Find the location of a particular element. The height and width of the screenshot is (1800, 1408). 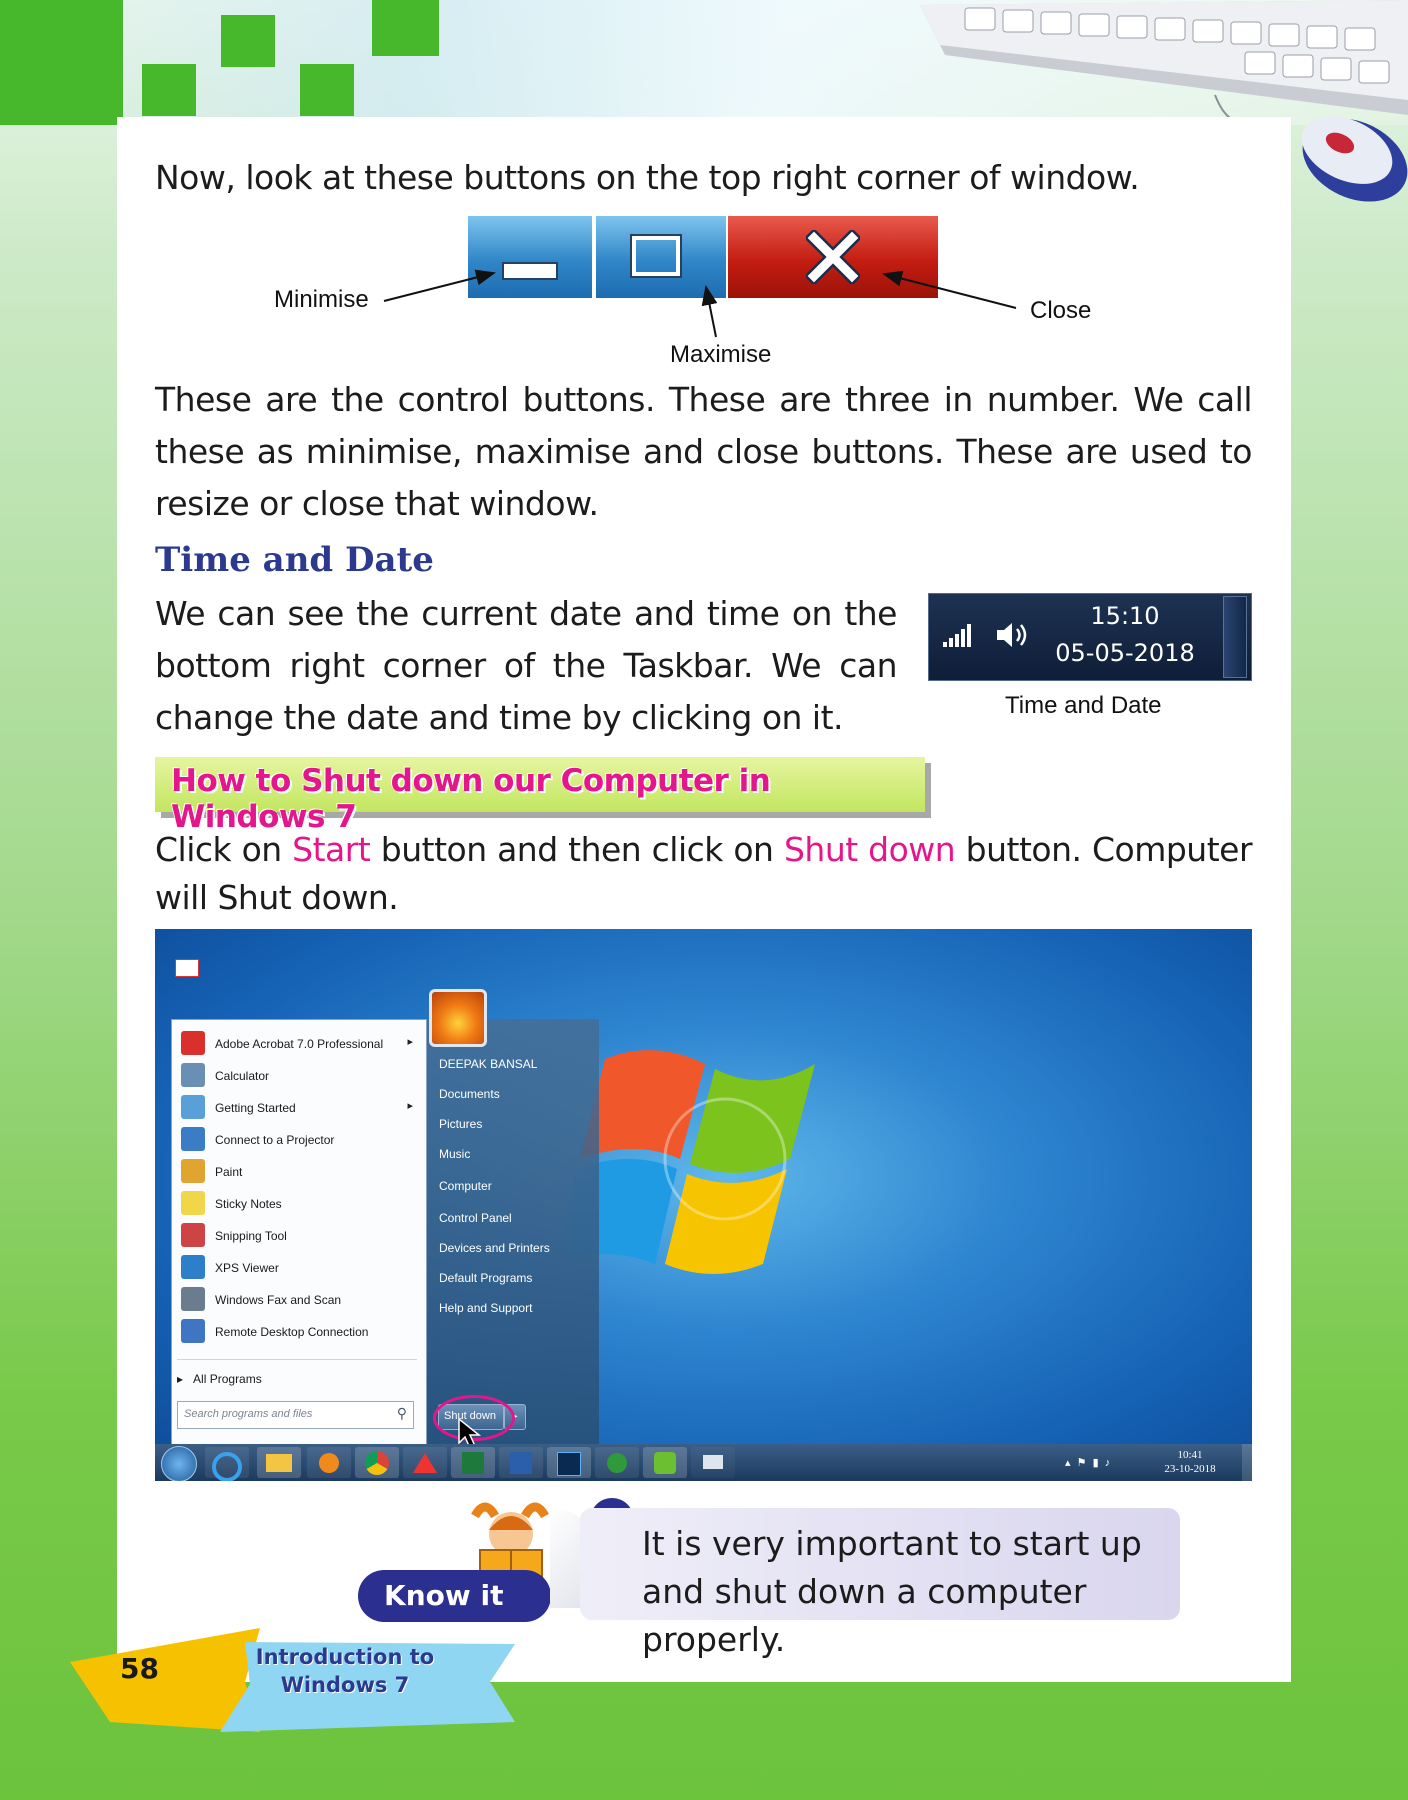

signal-icon is located at coordinates (957, 635).